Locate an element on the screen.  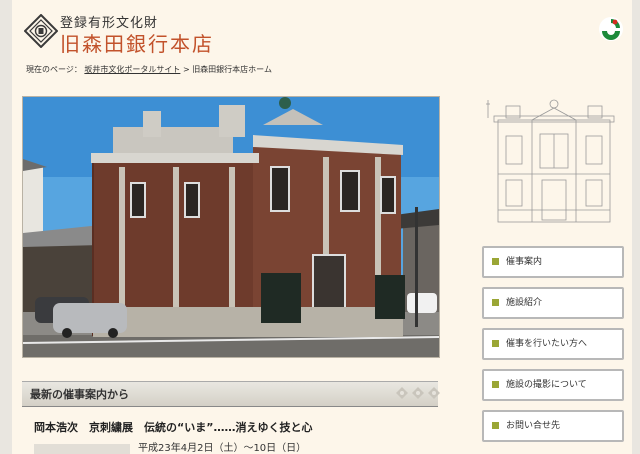
site-title: 旧森田銀行本店 is located at coordinates (137, 42).